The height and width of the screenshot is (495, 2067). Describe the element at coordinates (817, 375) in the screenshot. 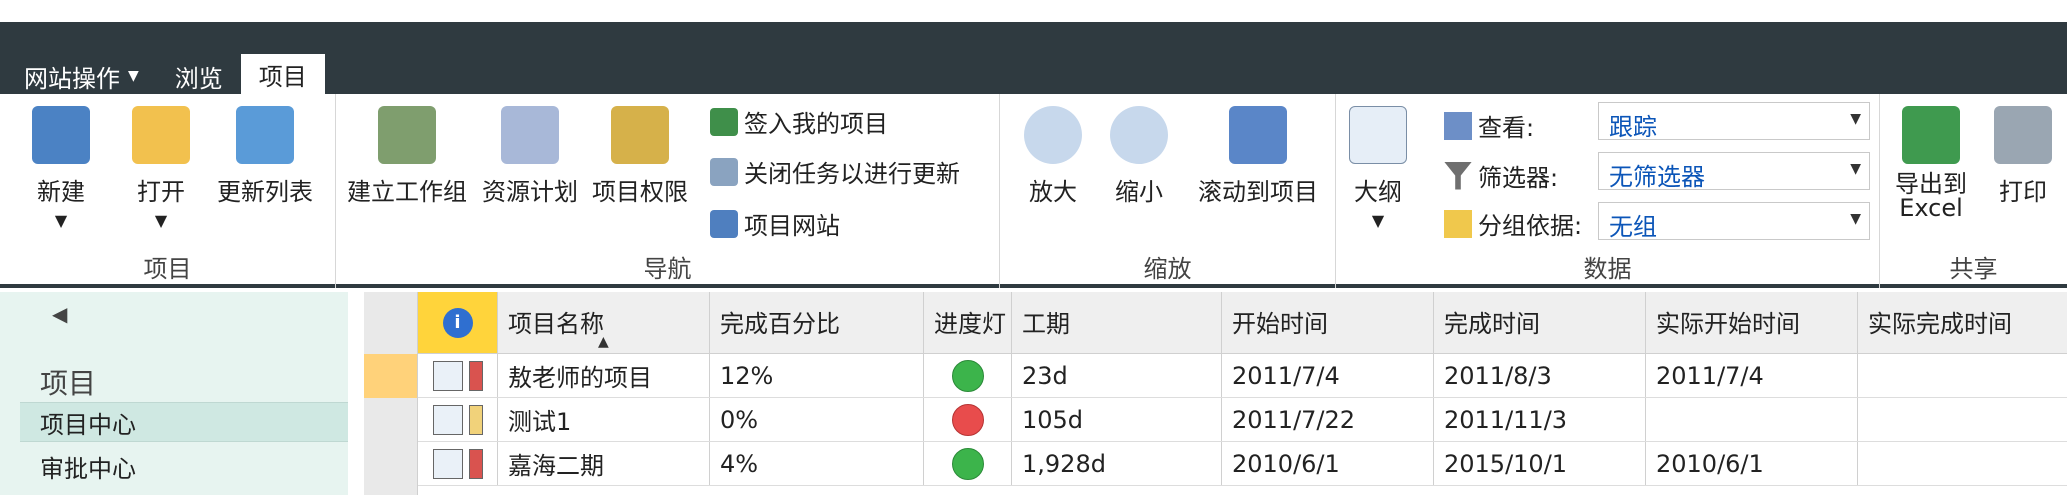

I see `cell-percent: 12%` at that location.